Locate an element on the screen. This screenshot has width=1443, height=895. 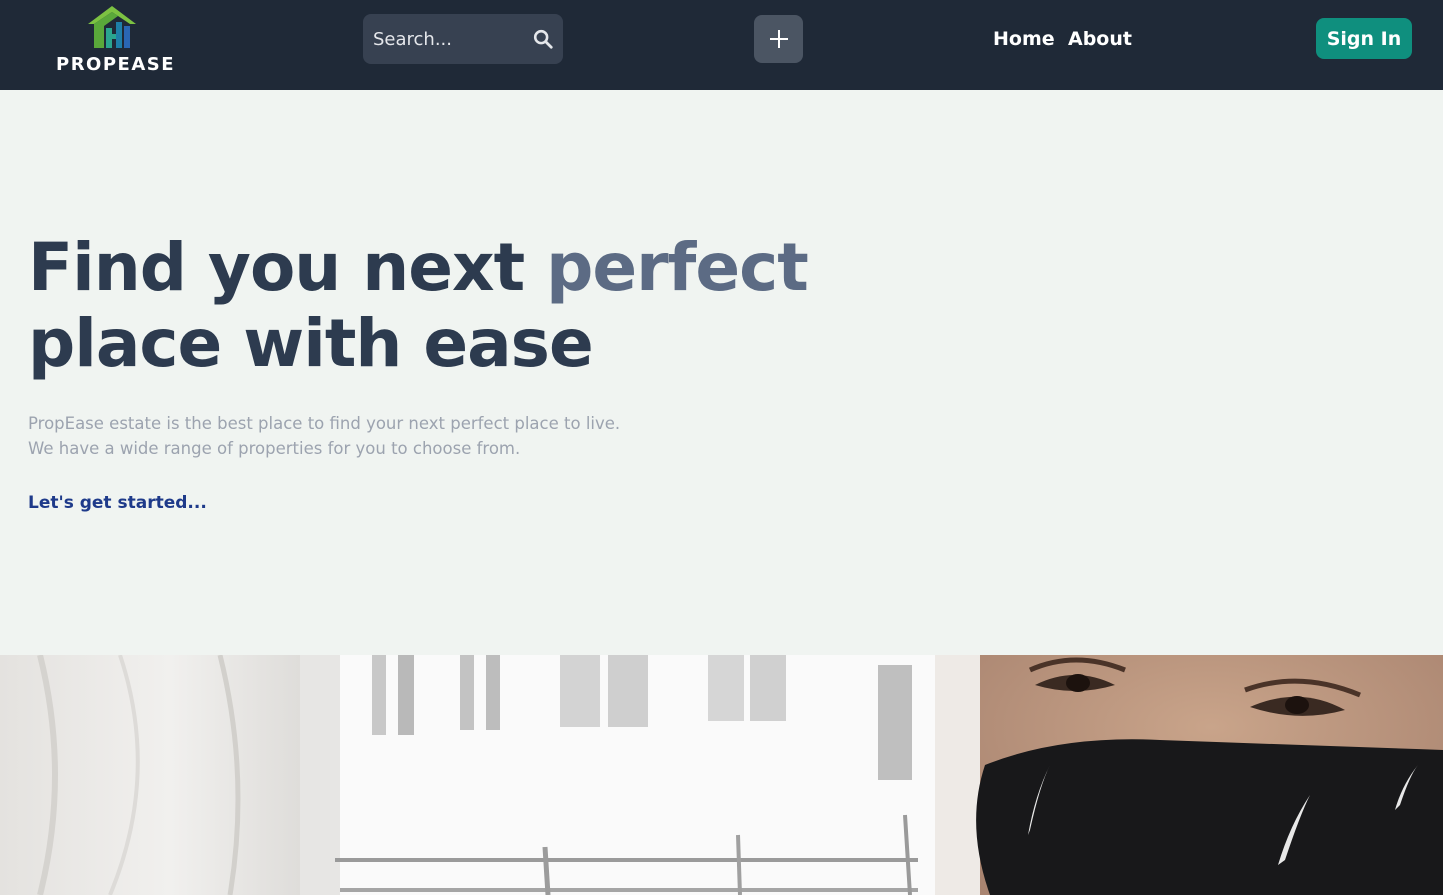
hero-title: Find you next perfect place with ease is located at coordinates (458, 306).